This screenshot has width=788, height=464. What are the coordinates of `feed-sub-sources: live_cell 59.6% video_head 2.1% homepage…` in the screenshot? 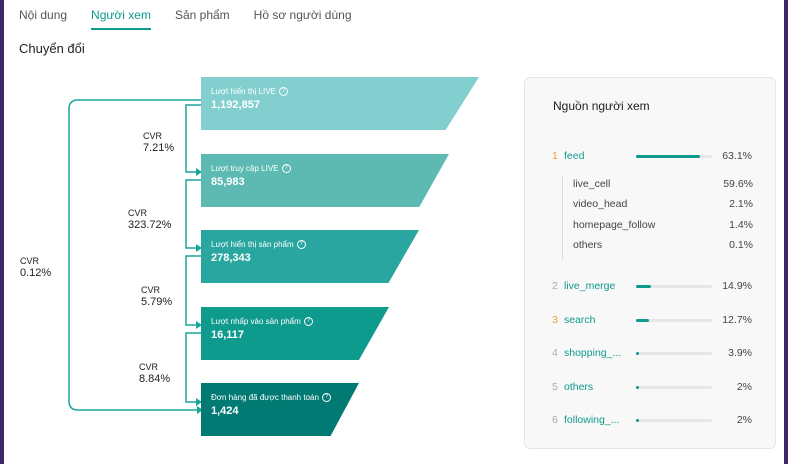 It's located at (657, 218).